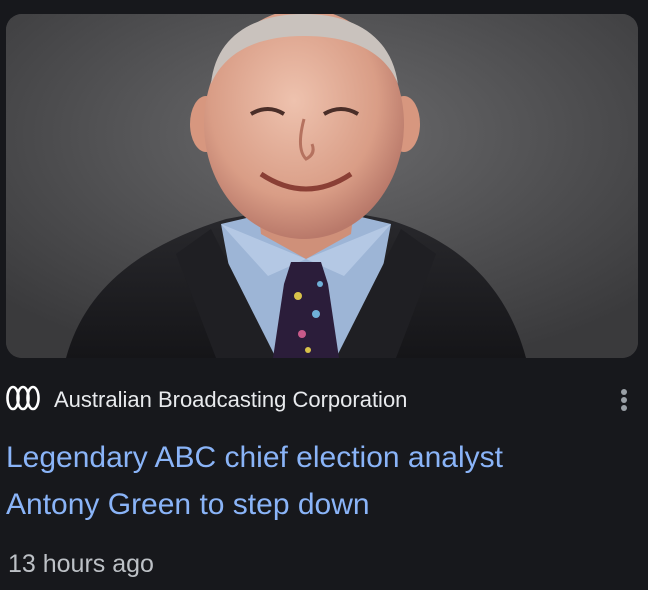 This screenshot has width=648, height=590. I want to click on publish-time: 13 hours ago, so click(81, 564).